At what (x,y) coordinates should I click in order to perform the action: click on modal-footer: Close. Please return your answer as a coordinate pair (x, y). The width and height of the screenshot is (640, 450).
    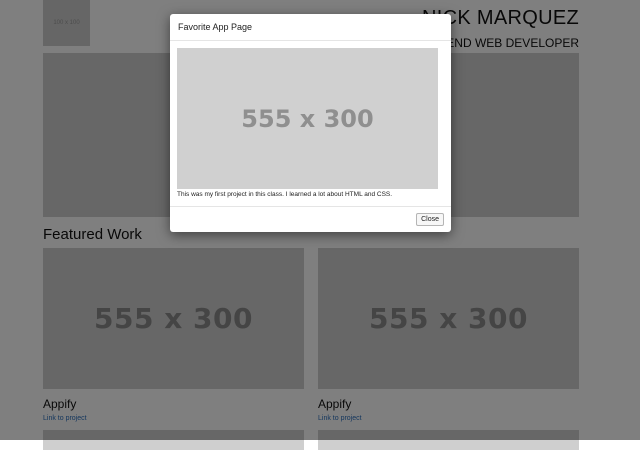
    Looking at the image, I should click on (310, 219).